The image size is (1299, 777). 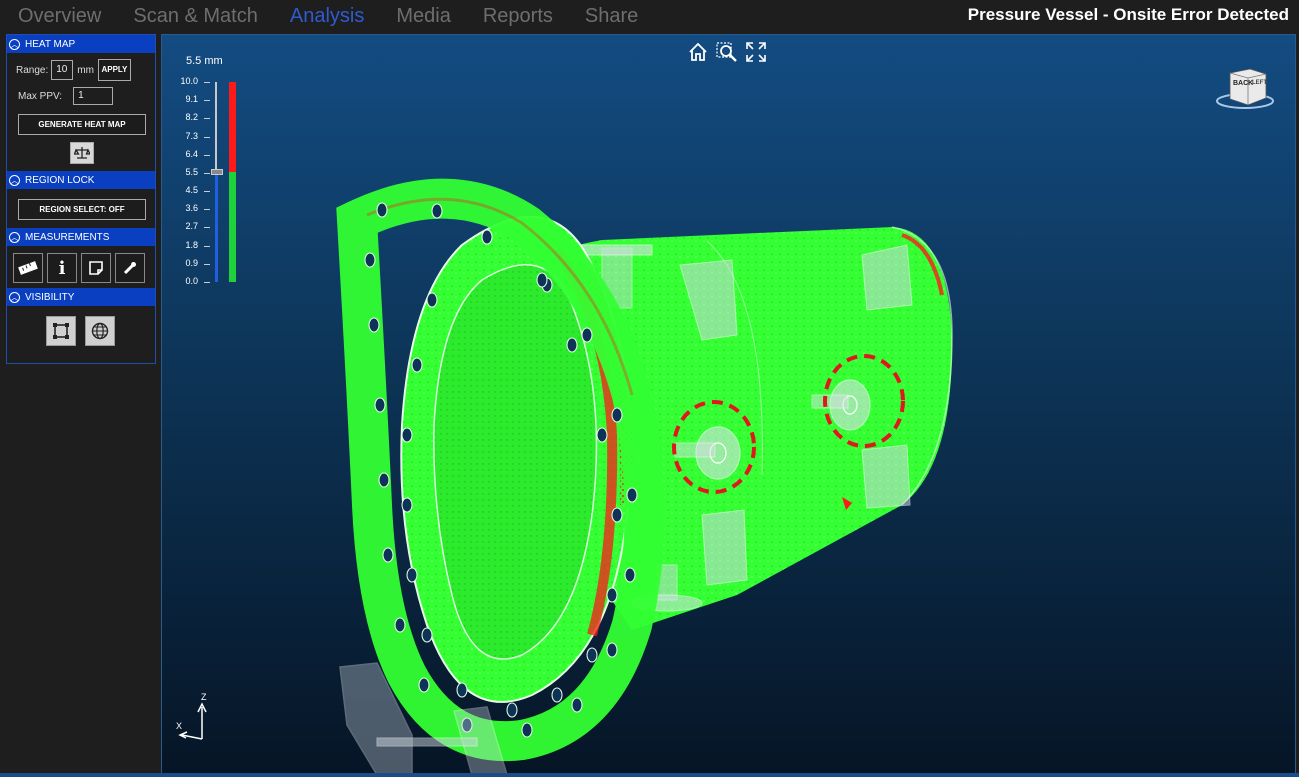 What do you see at coordinates (81, 297) in the screenshot?
I see `visibility-section-header: ︿ VISIBILITY` at bounding box center [81, 297].